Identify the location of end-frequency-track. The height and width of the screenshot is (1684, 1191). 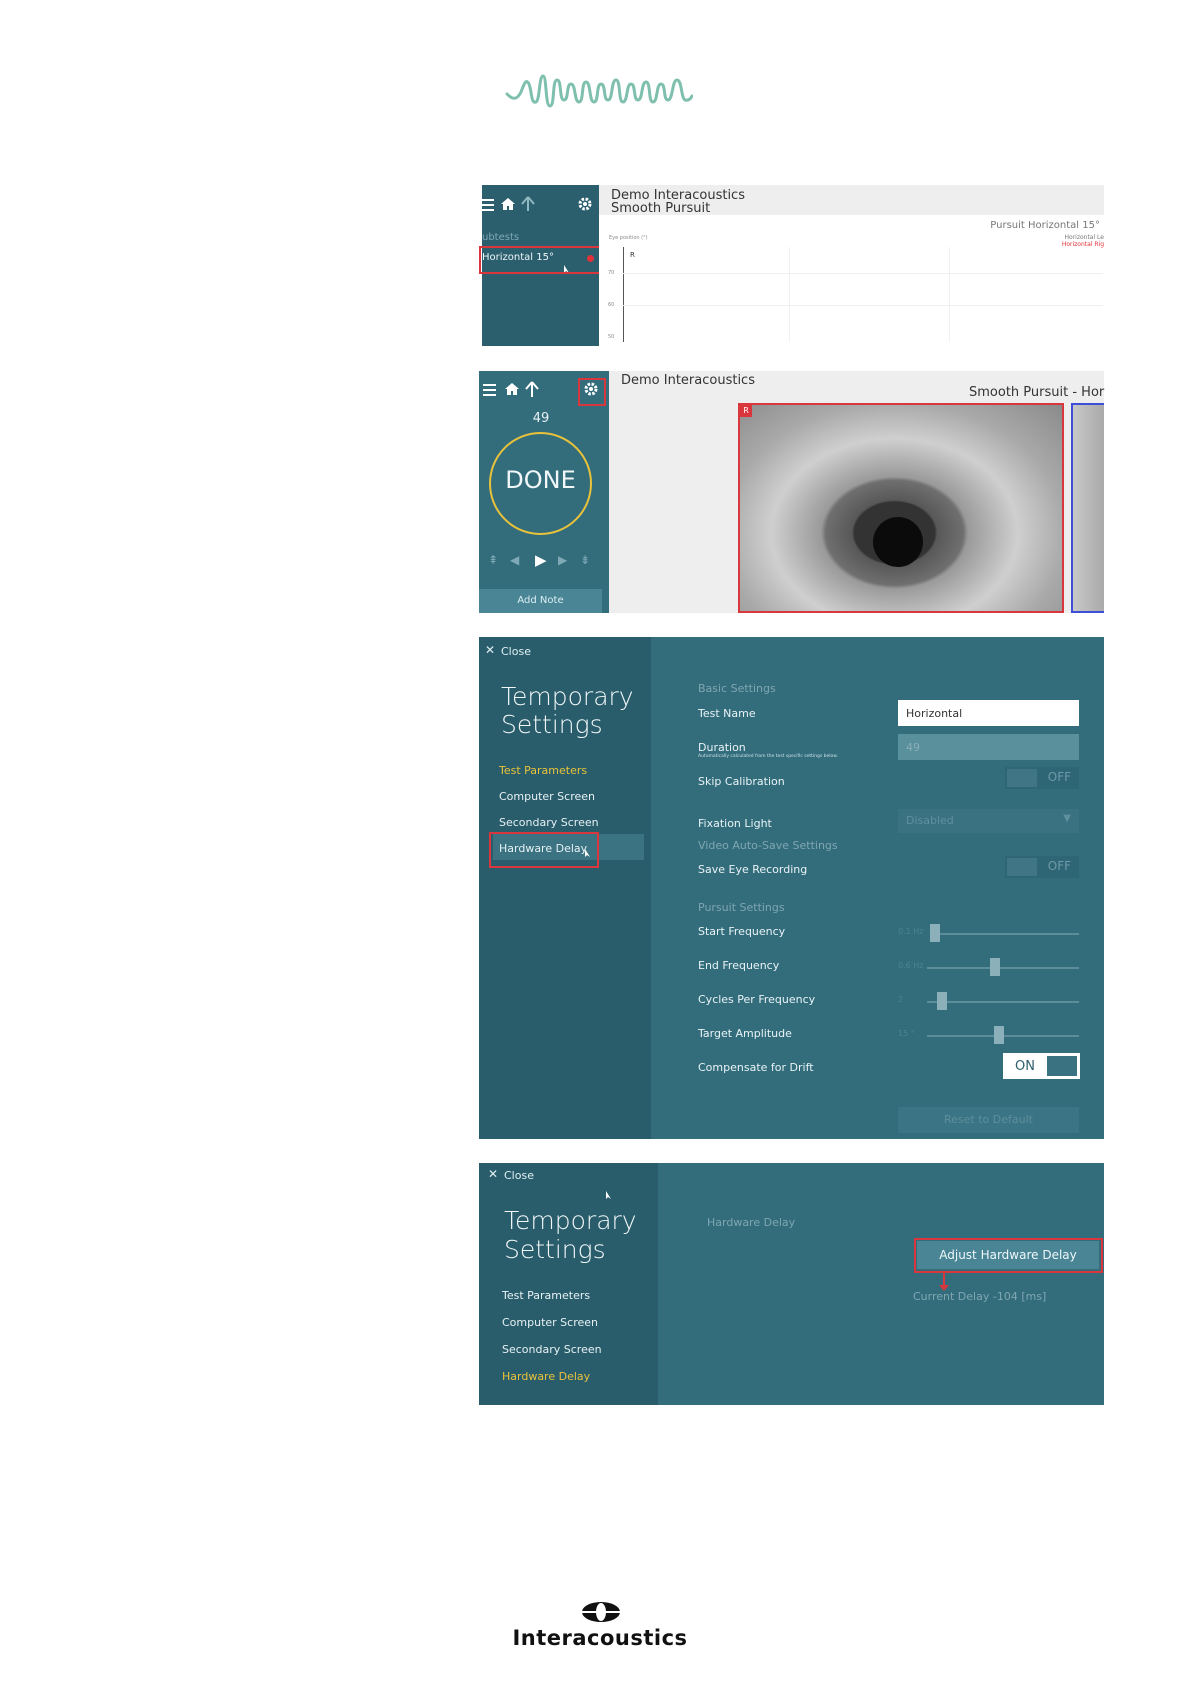
(1003, 968).